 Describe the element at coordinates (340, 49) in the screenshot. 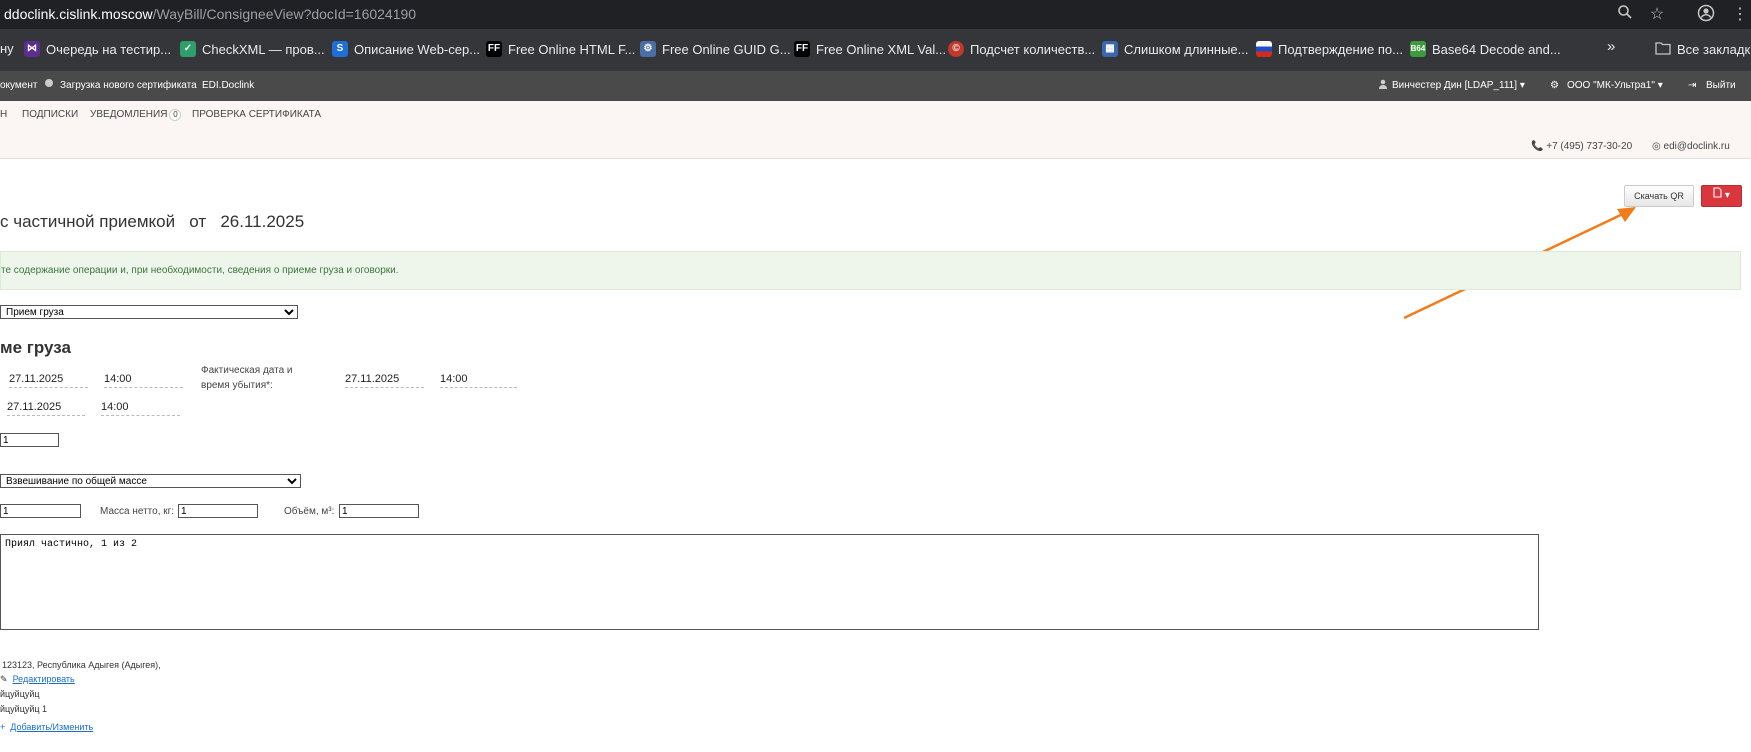

I see `azure-icon: S` at that location.